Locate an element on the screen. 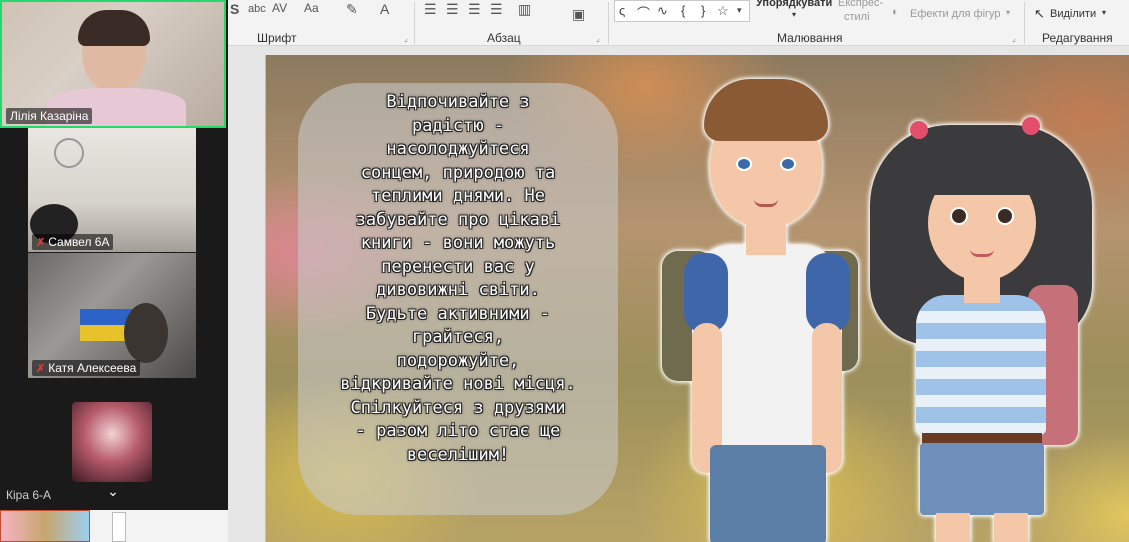 The width and height of the screenshot is (1129, 542). character-spacing-icon: AV is located at coordinates (279, 8).